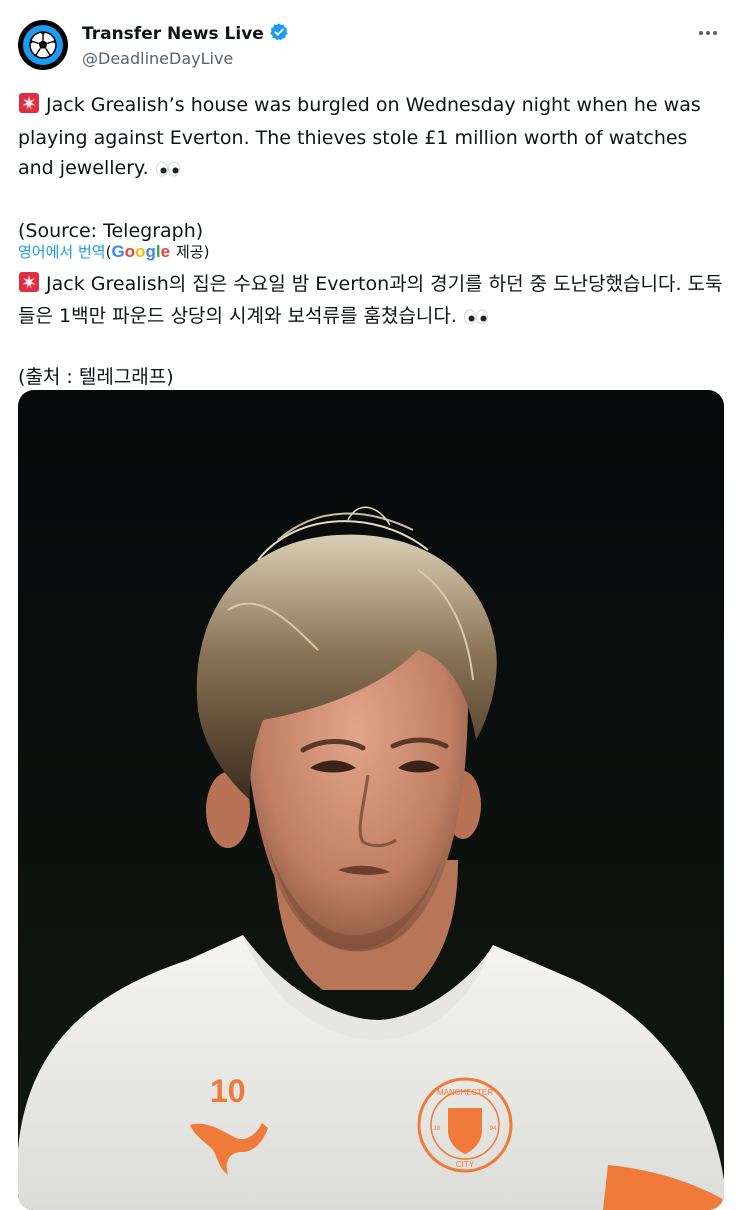 This screenshot has width=740, height=1210. I want to click on jersey-number: 10, so click(228, 1091).